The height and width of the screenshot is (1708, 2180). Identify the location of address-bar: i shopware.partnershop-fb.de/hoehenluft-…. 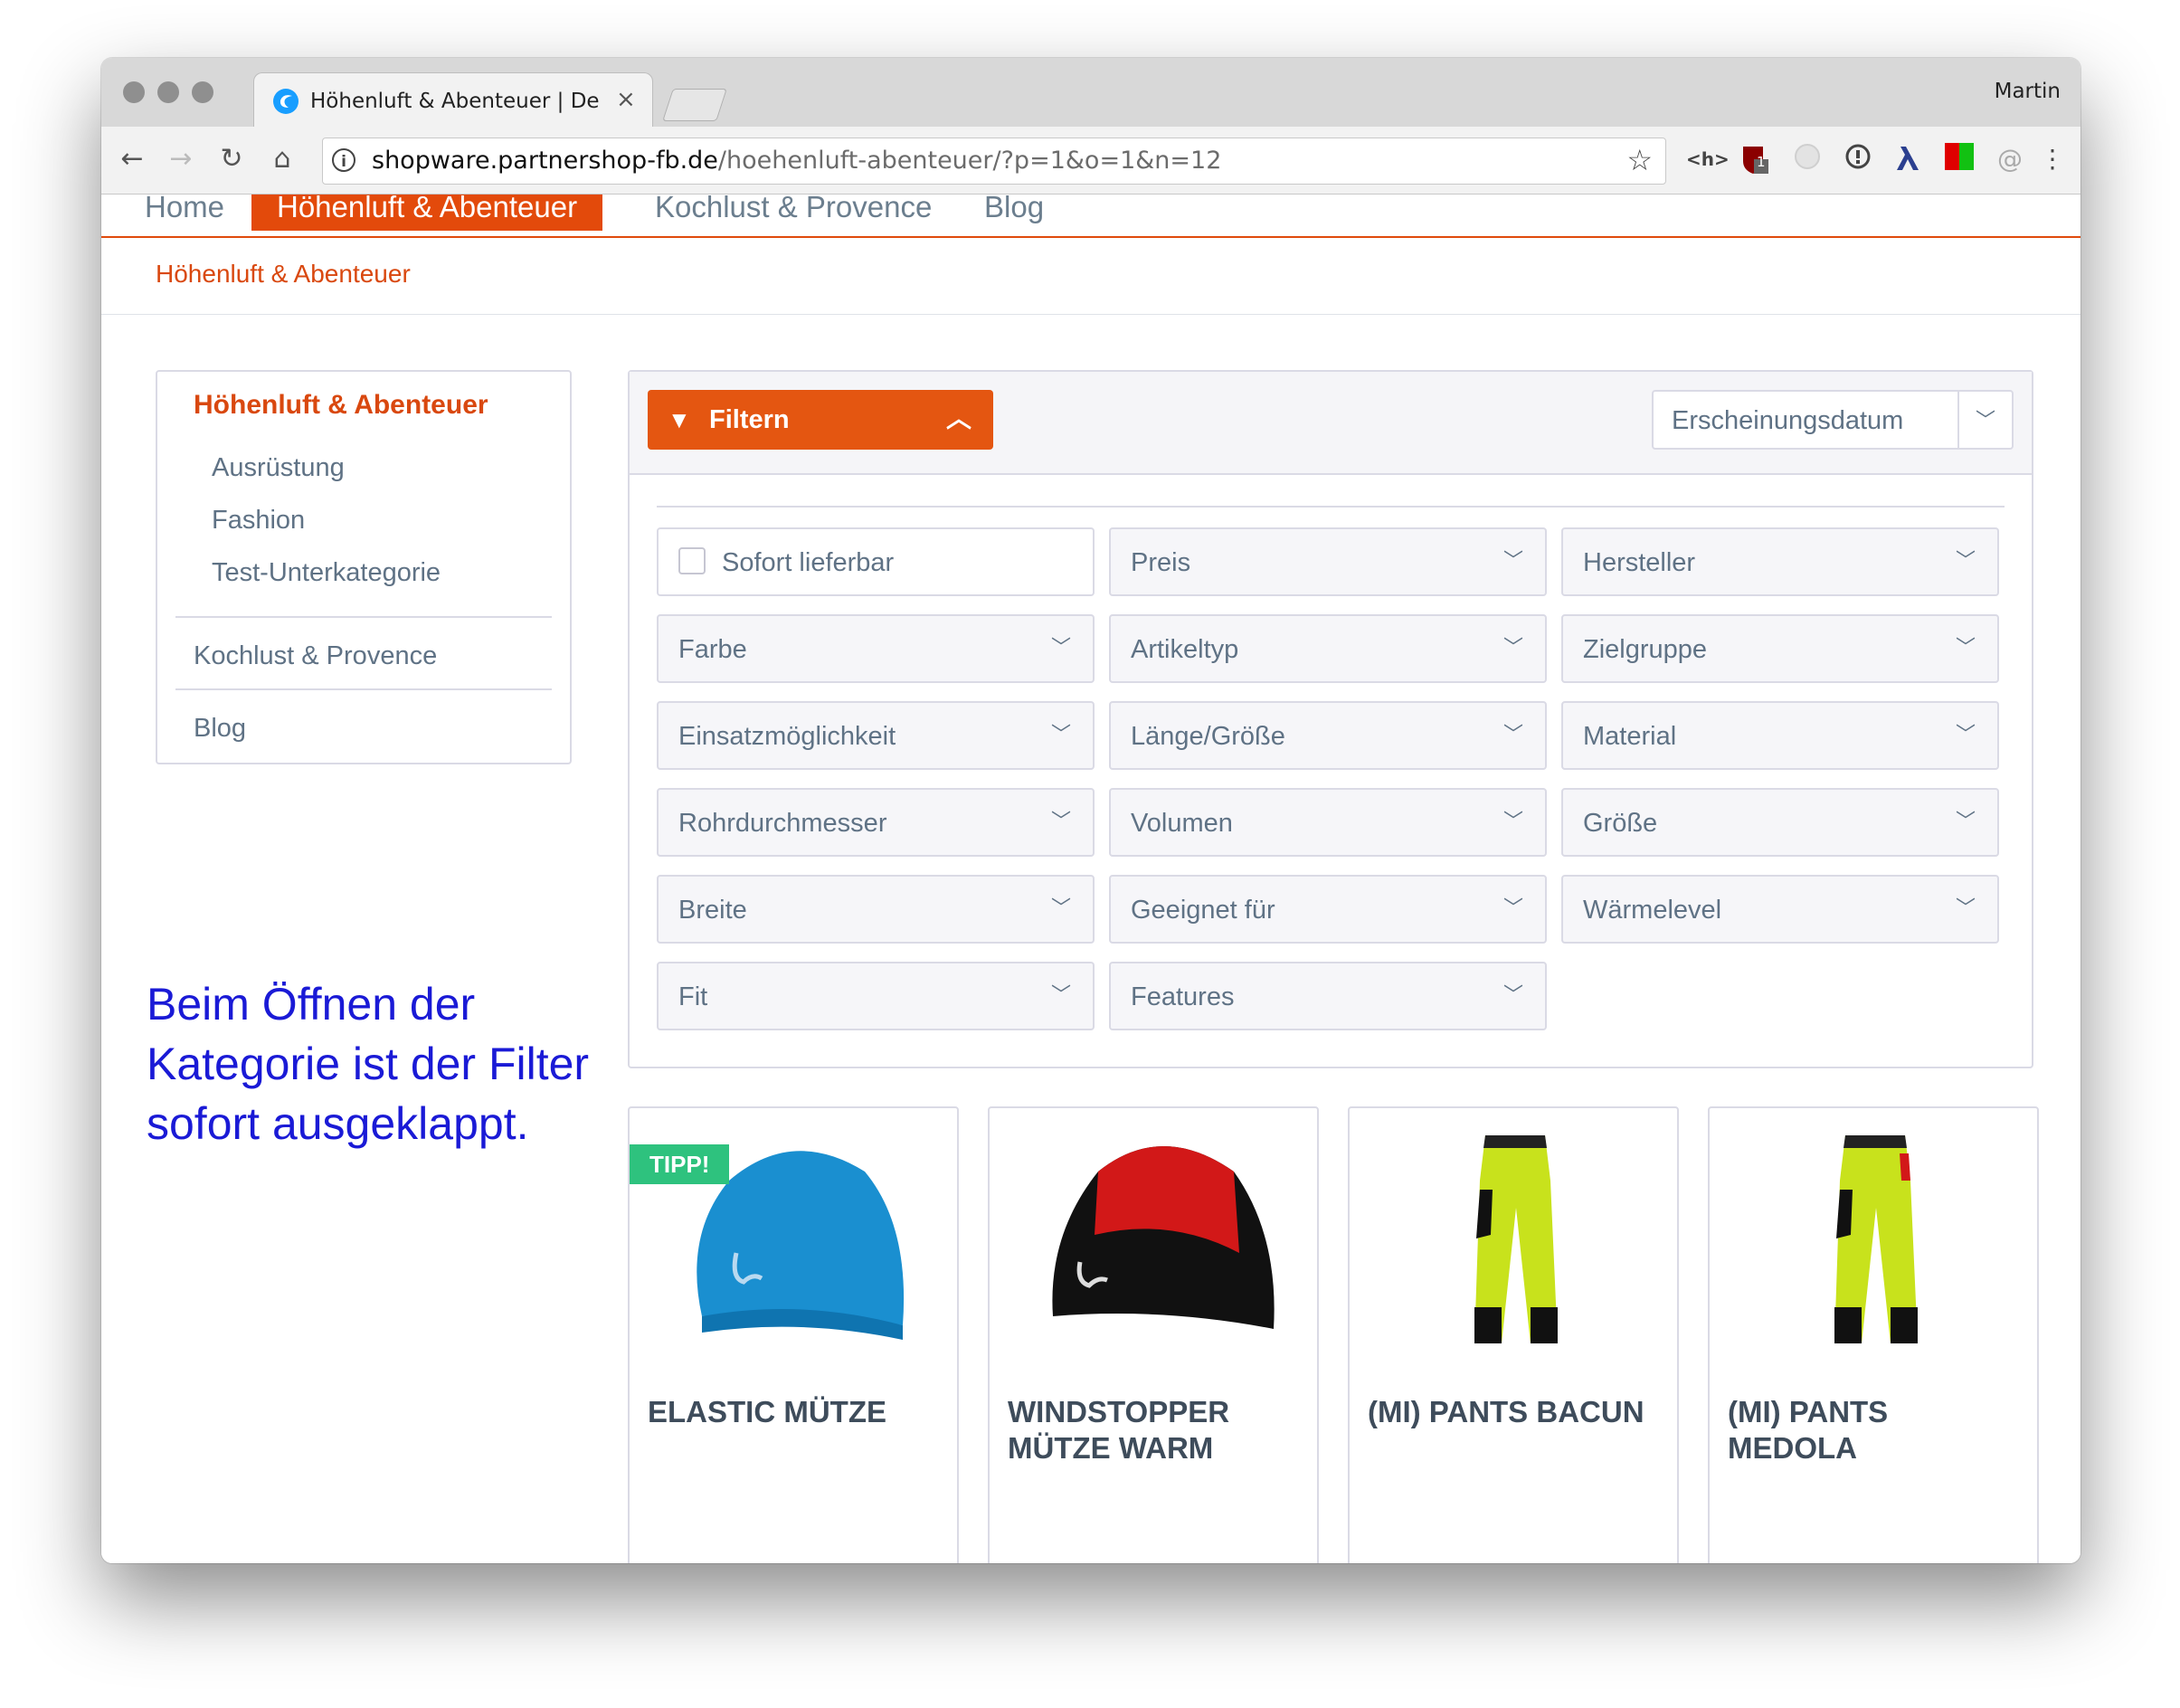
(994, 161).